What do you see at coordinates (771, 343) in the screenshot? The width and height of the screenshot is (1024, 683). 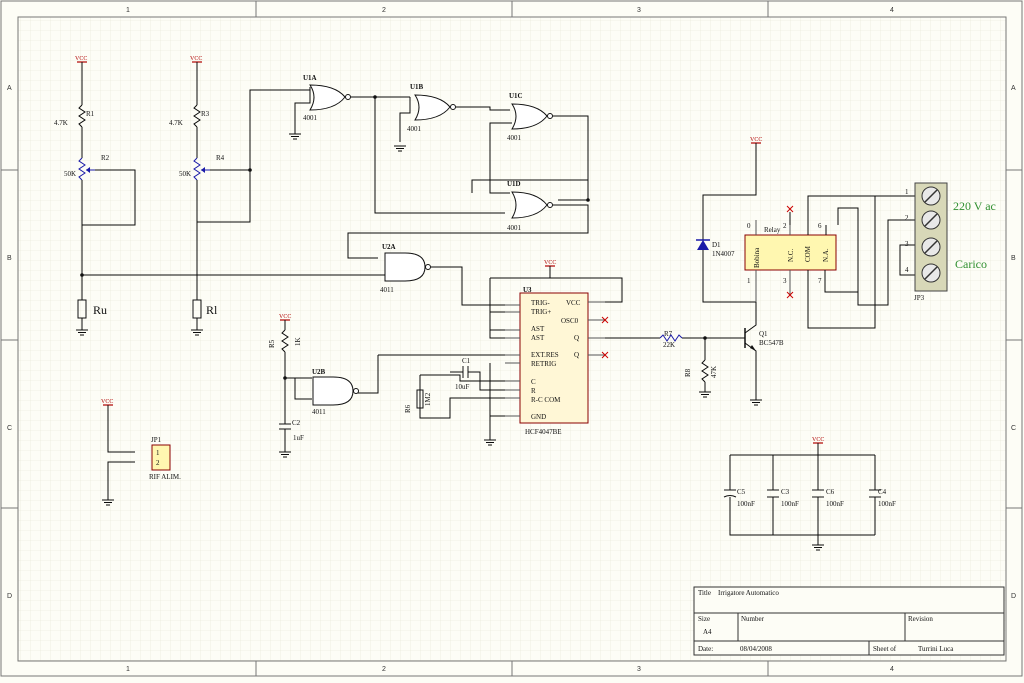 I see `q1-part: BC547B` at bounding box center [771, 343].